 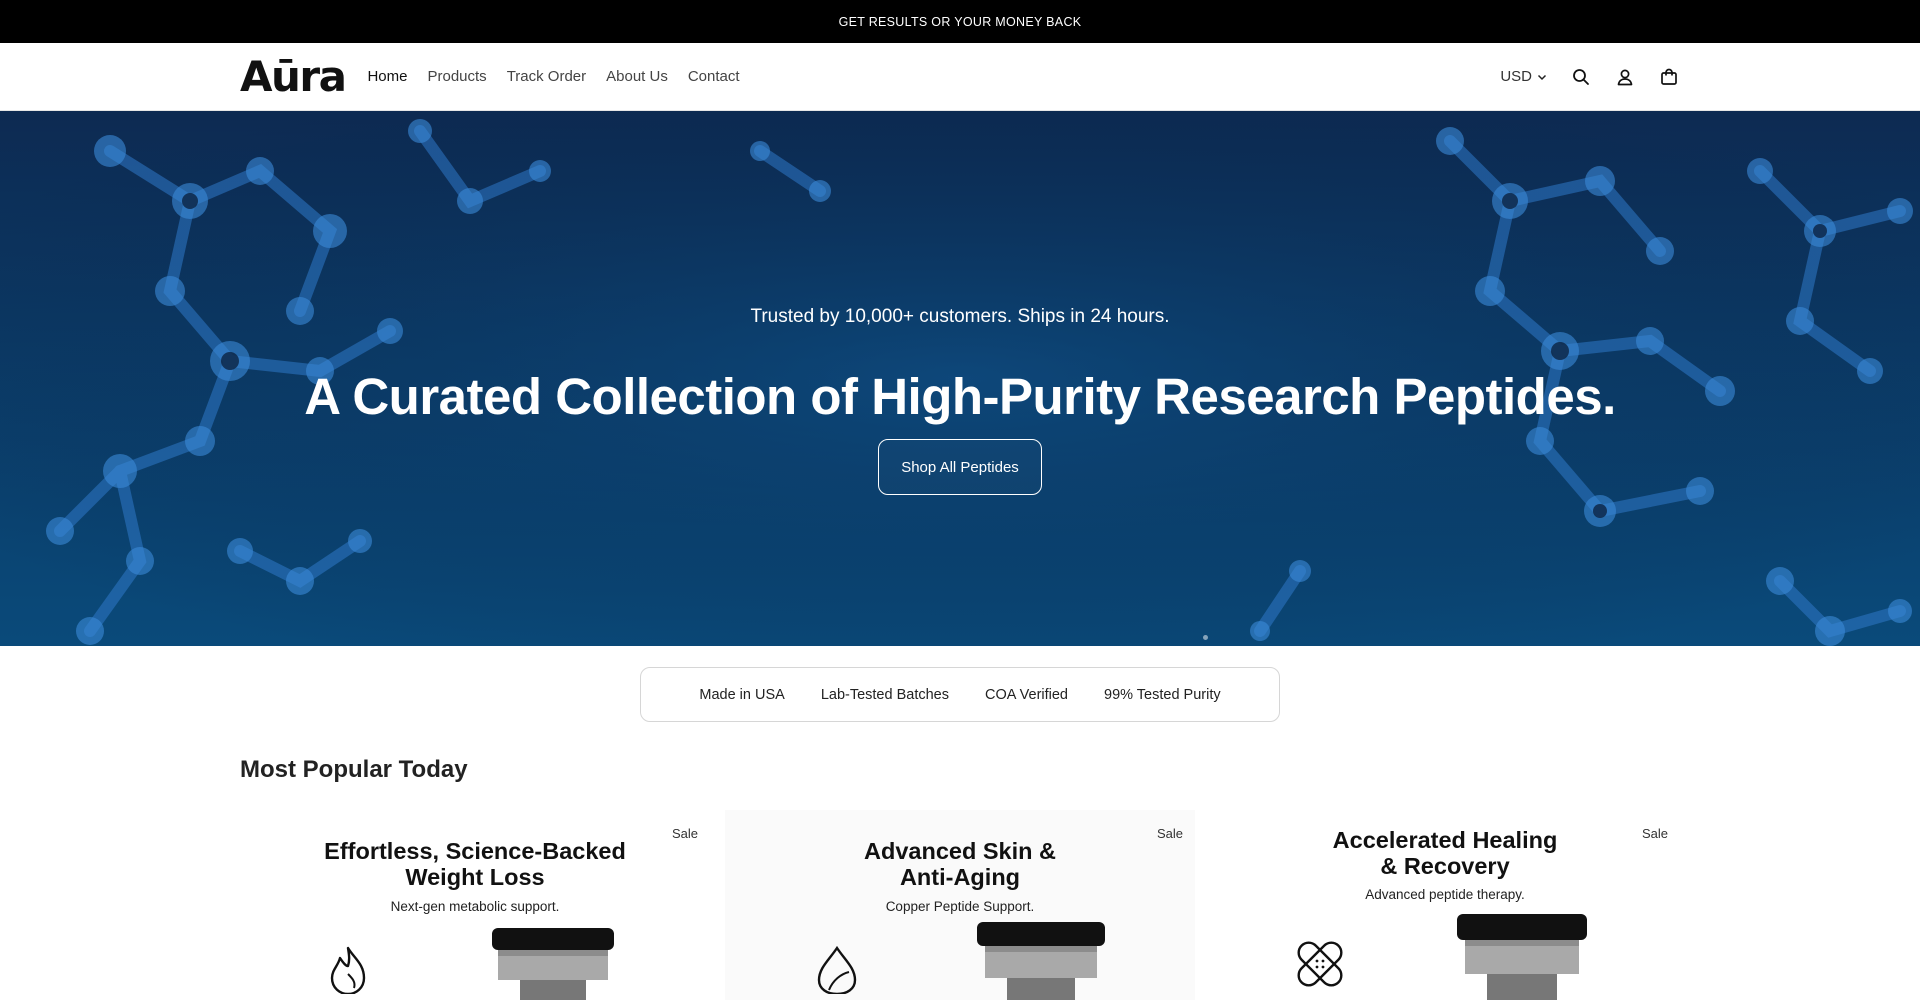 I want to click on trust-badge: Lab-Tested Batches, so click(x=884, y=694).